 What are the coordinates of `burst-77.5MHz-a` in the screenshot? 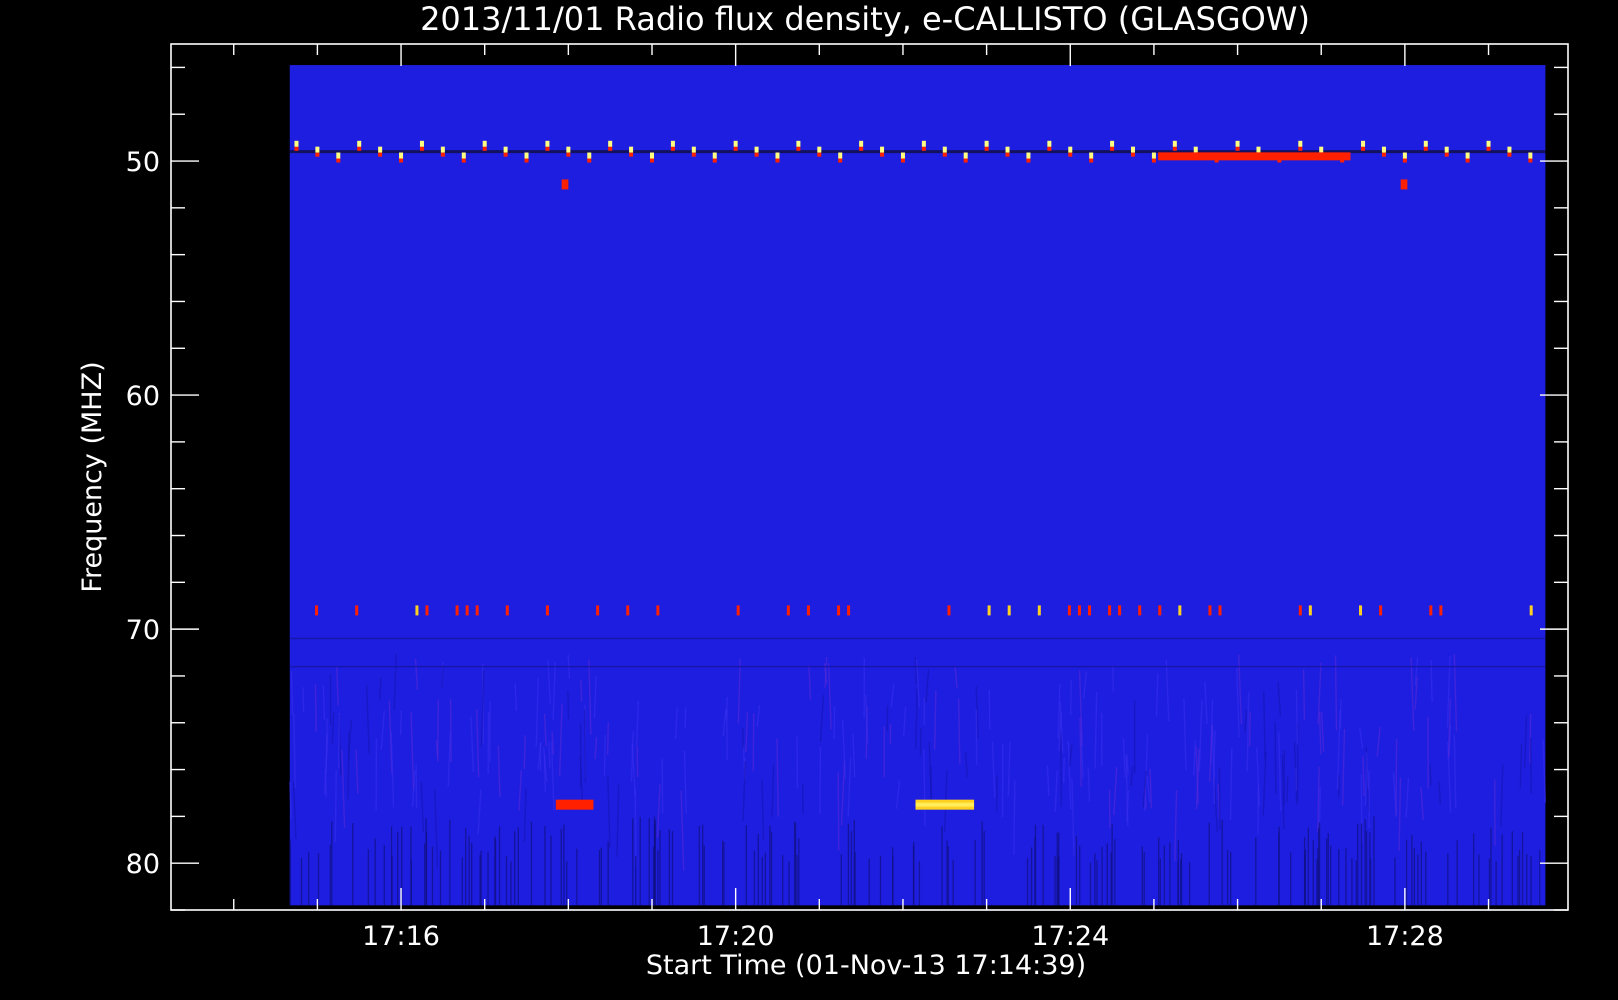 It's located at (574, 804).